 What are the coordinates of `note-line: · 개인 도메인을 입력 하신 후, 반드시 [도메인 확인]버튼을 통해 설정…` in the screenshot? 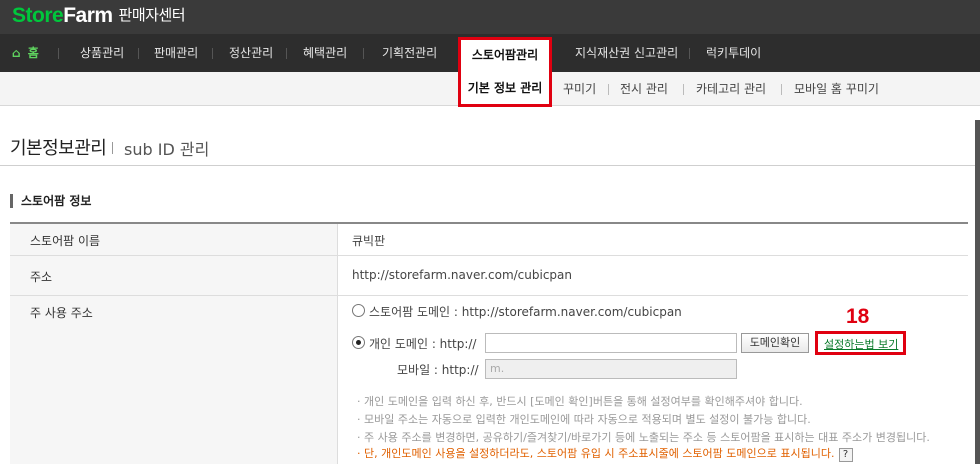 It's located at (580, 401).